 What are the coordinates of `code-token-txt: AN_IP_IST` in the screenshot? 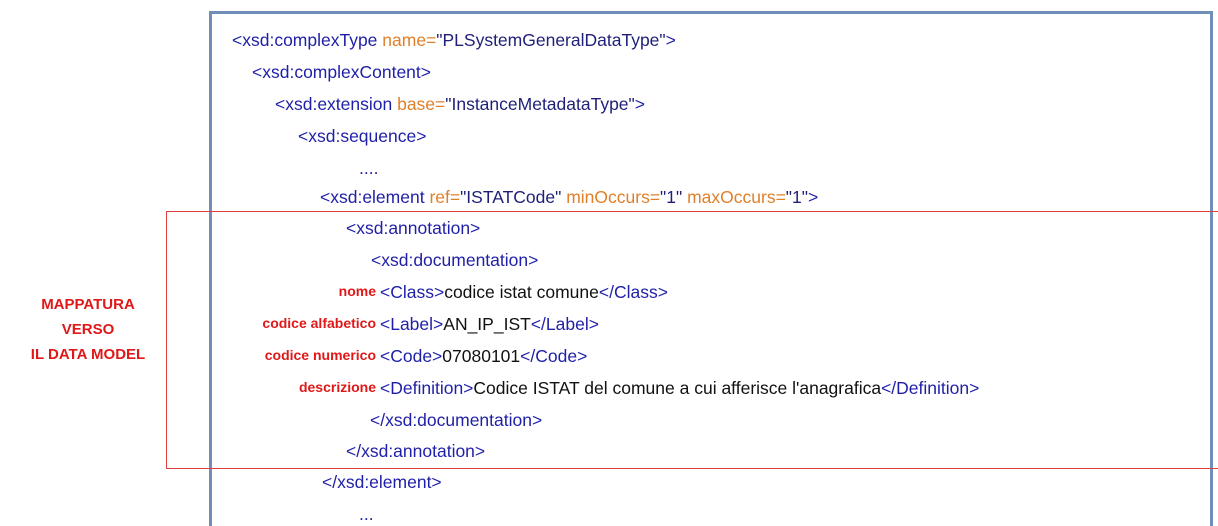 It's located at (487, 324).